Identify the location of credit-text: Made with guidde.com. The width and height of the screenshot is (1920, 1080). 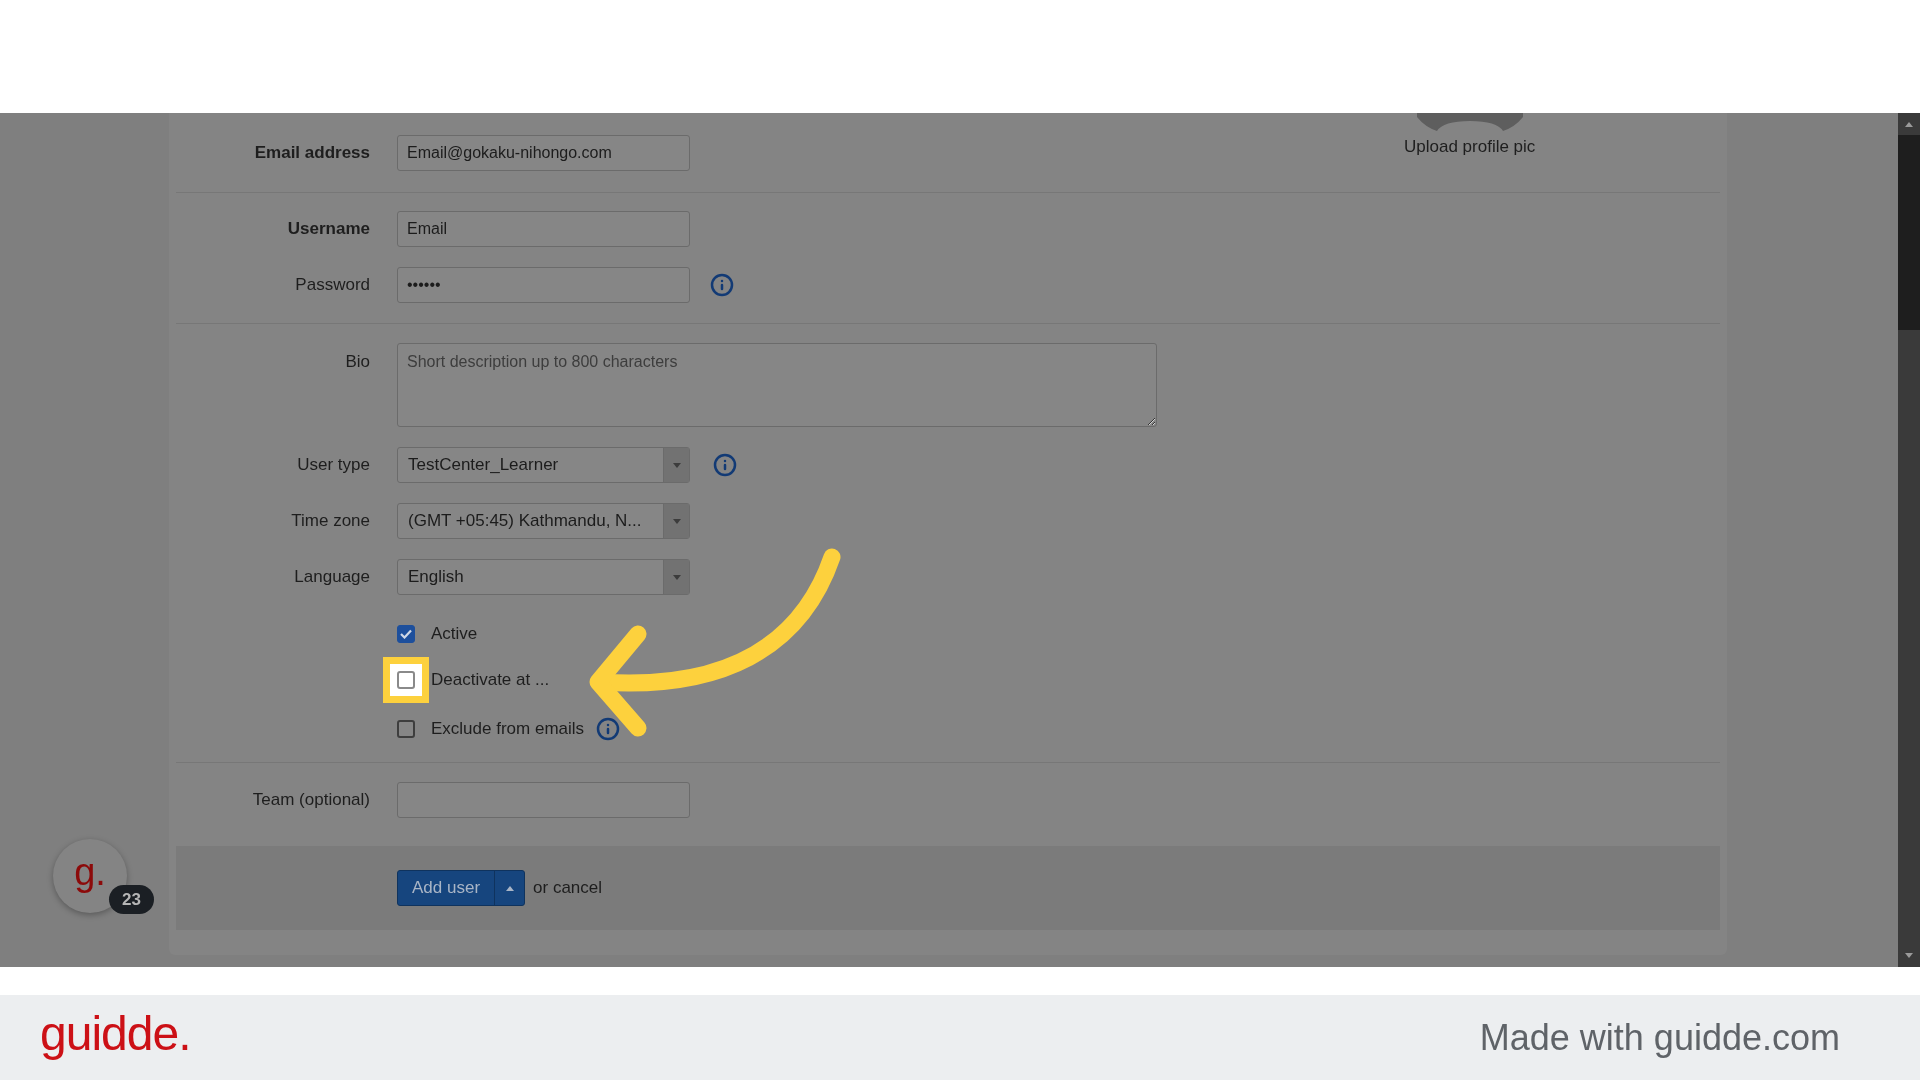
(1659, 1037).